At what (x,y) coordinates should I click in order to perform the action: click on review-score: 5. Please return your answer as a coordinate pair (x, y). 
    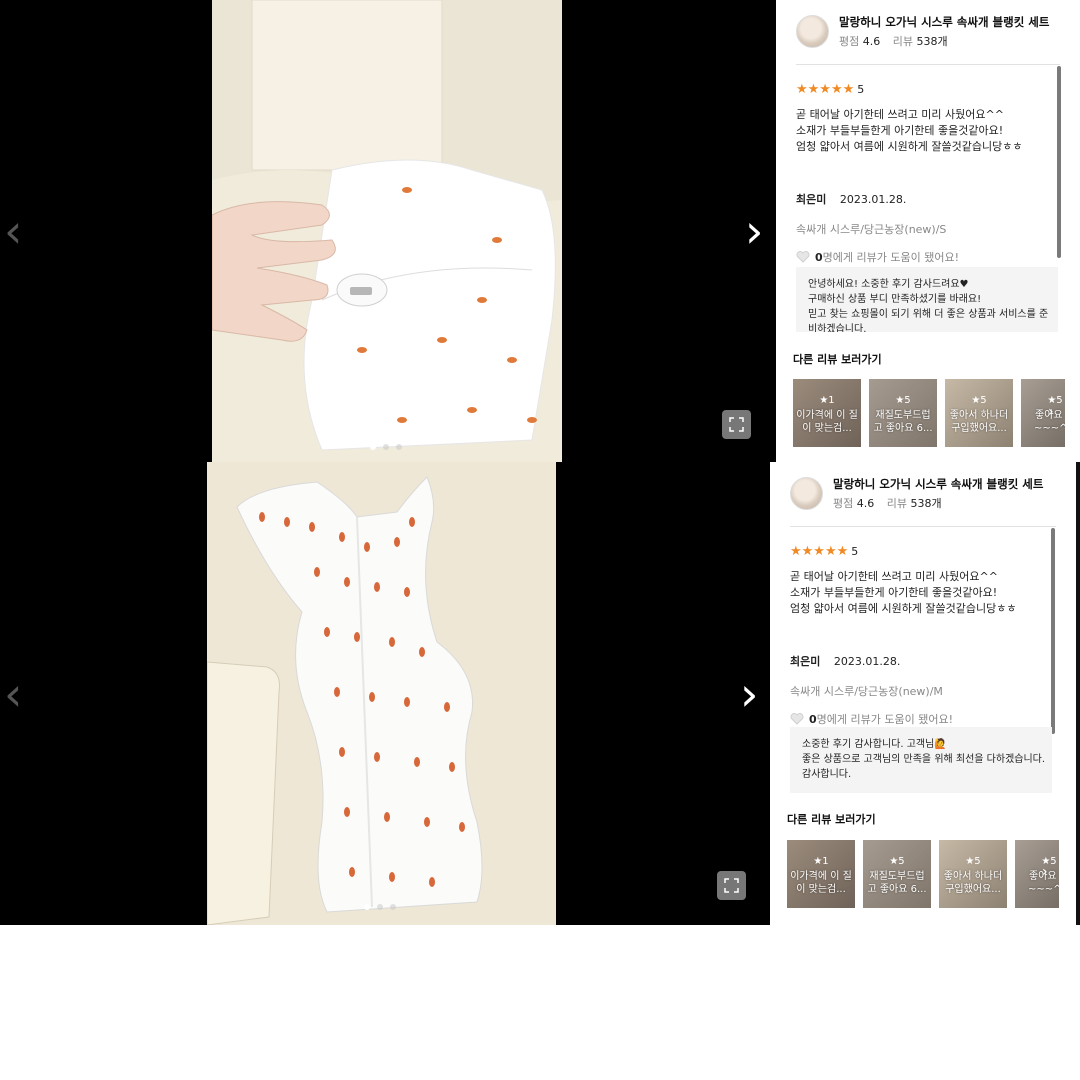
    Looking at the image, I should click on (861, 89).